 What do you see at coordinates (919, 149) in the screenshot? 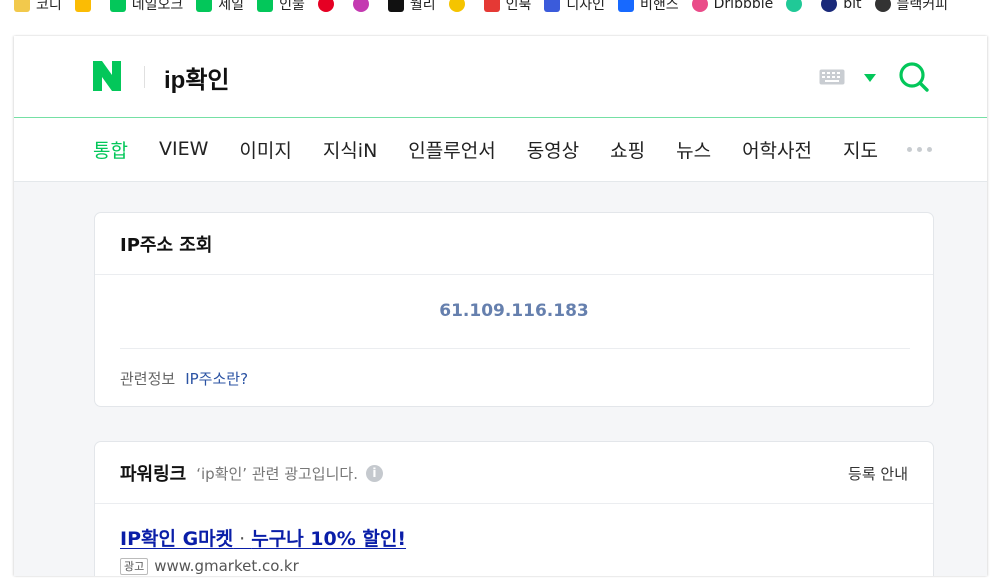
I see `more-icon` at bounding box center [919, 149].